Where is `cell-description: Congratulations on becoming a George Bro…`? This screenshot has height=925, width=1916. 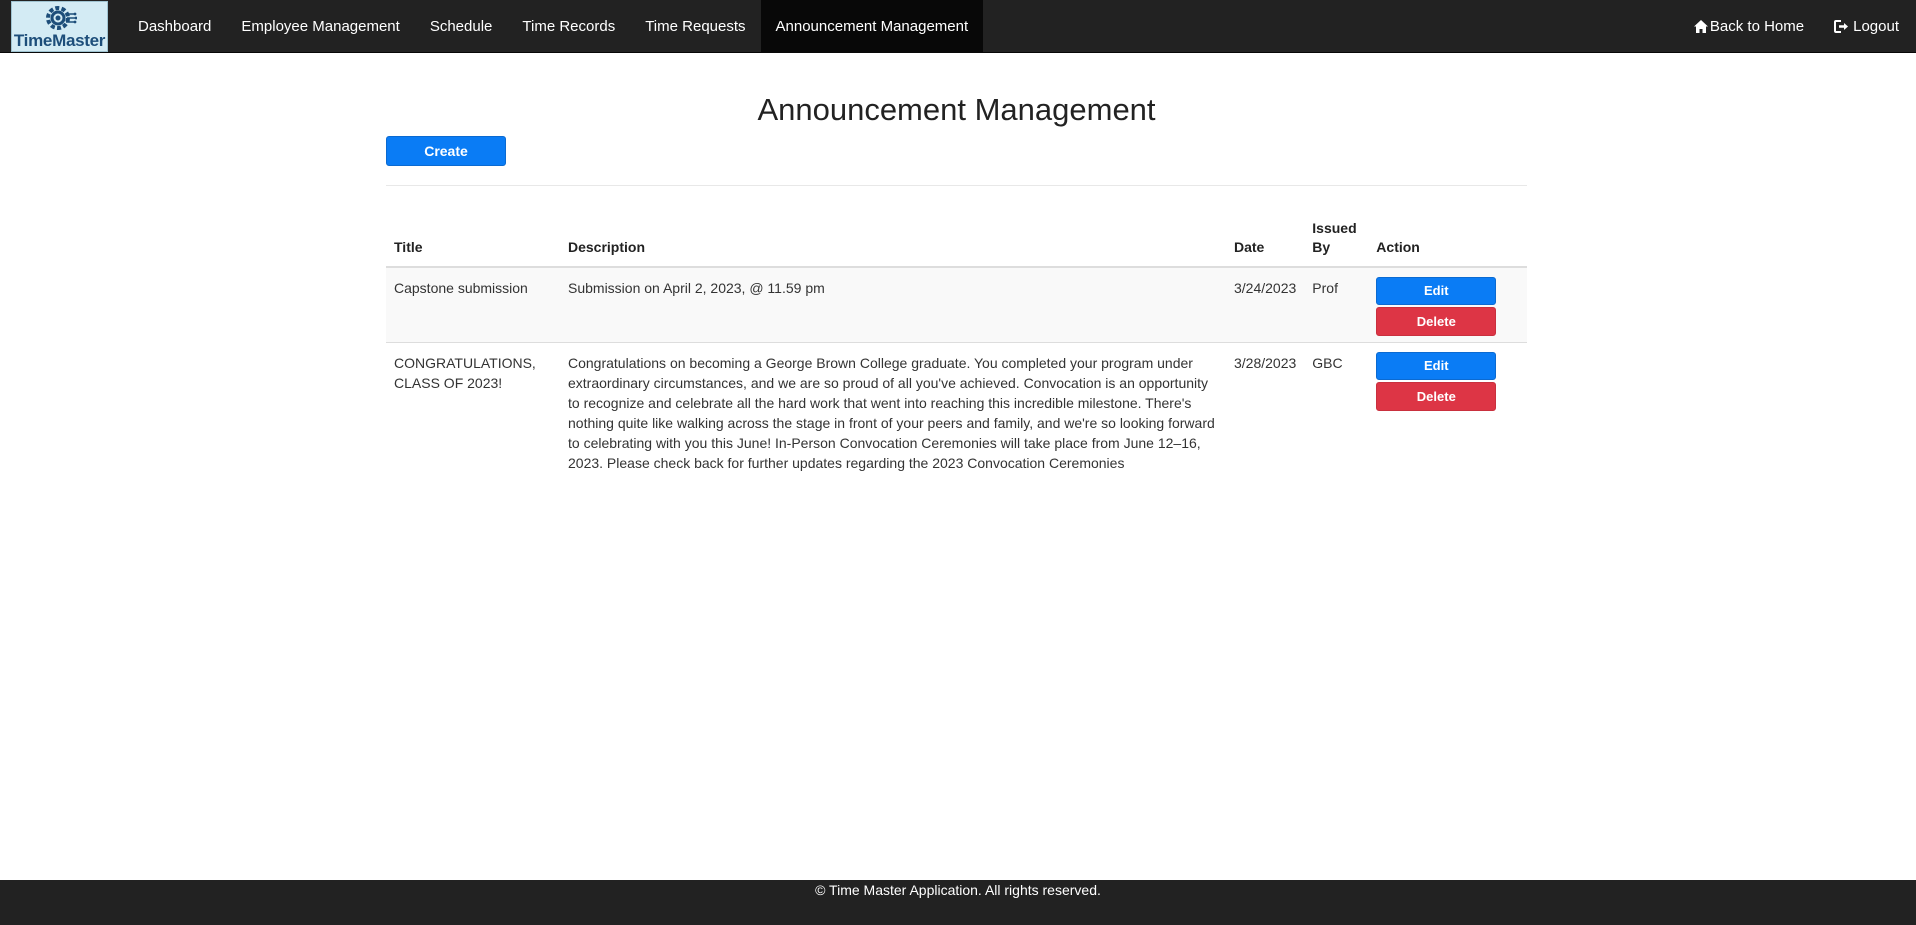 cell-description: Congratulations on becoming a George Bro… is located at coordinates (893, 411).